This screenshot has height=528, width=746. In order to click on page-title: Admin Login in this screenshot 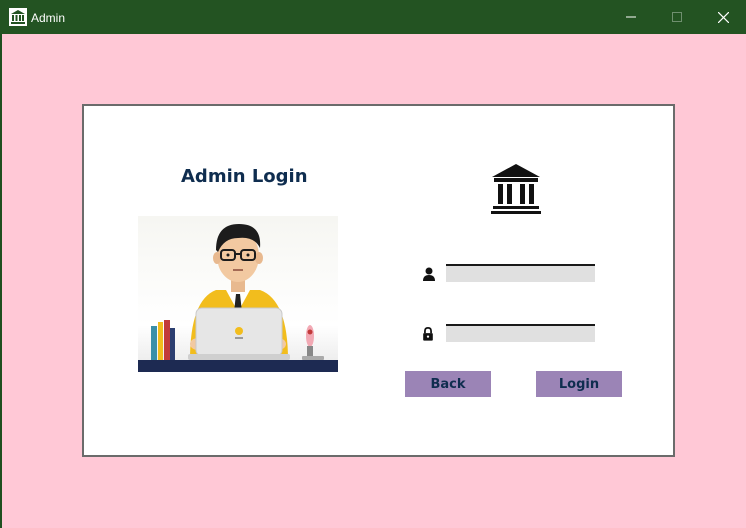, I will do `click(244, 176)`.